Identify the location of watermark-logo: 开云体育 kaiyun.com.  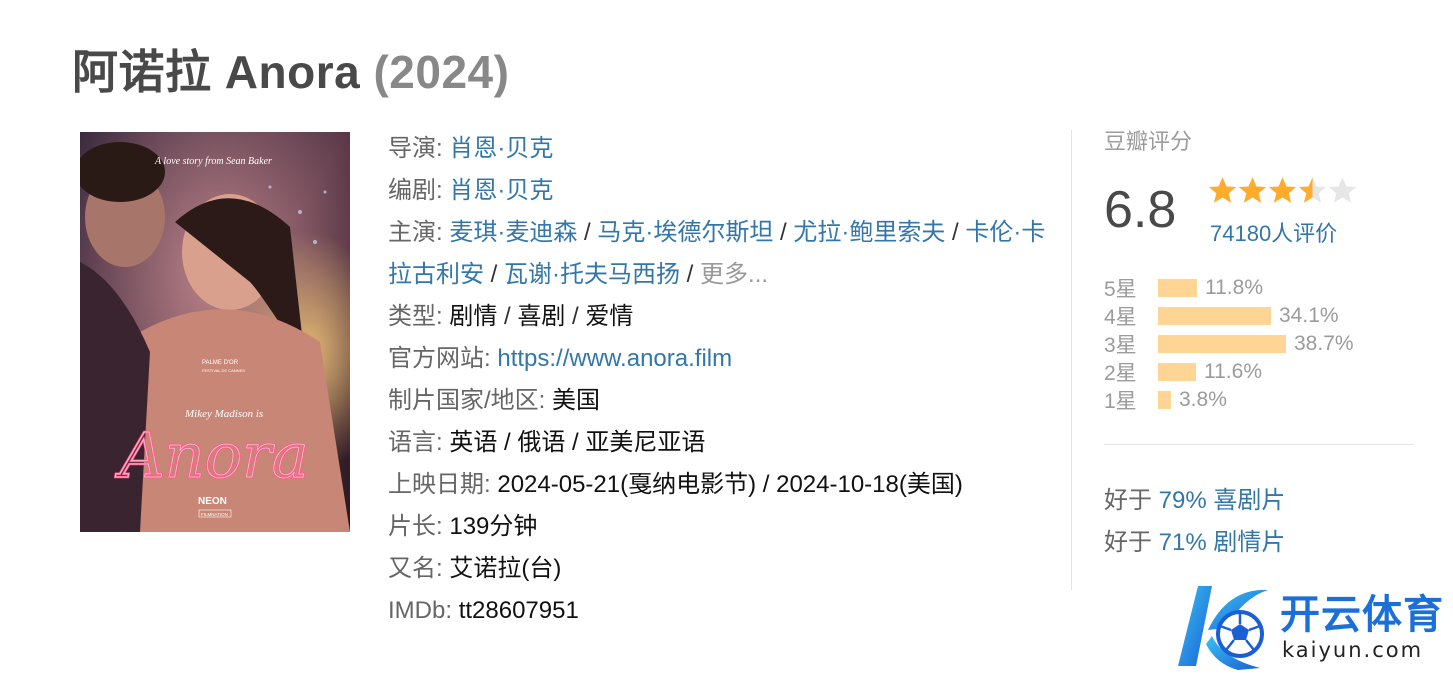
(1308, 628).